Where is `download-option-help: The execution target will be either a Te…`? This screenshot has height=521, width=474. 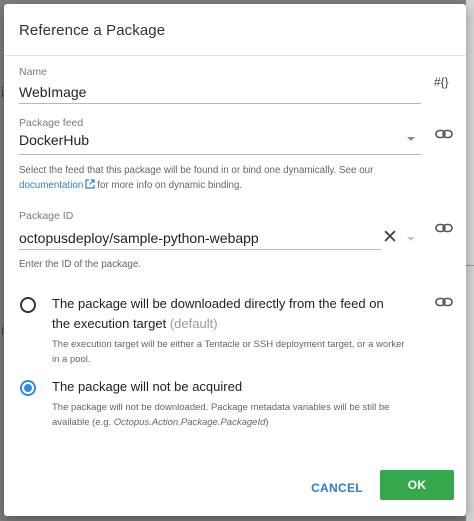
download-option-help: The execution target will be either a Te… is located at coordinates (228, 352).